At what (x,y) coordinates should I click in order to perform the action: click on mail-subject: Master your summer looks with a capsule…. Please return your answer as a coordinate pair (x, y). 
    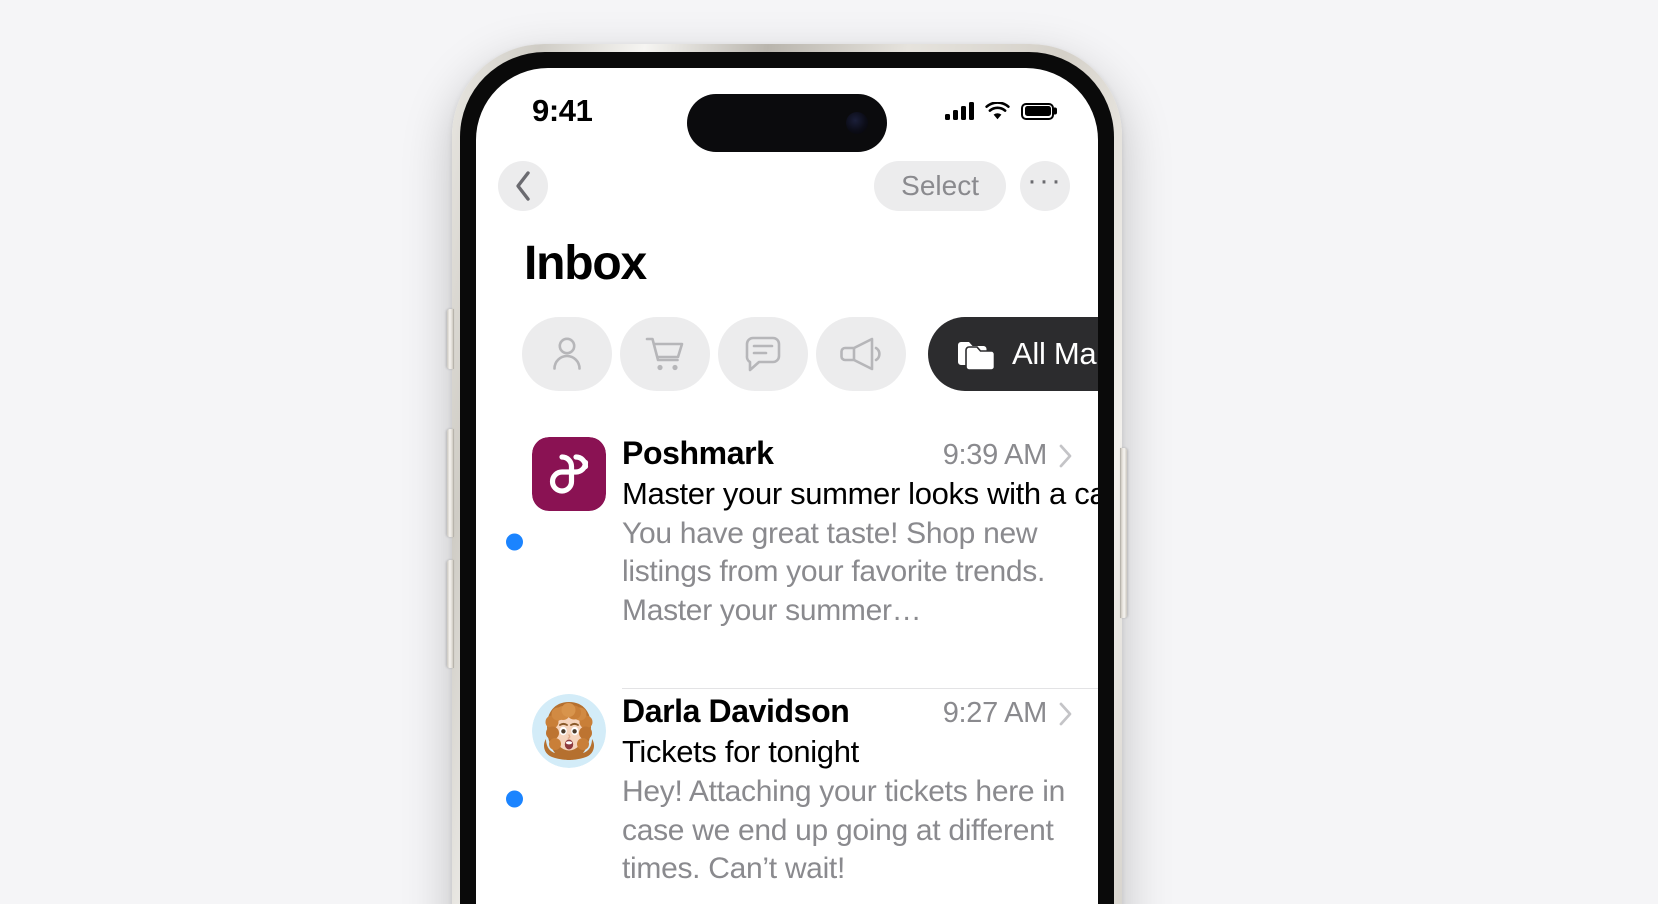
    Looking at the image, I should click on (860, 493).